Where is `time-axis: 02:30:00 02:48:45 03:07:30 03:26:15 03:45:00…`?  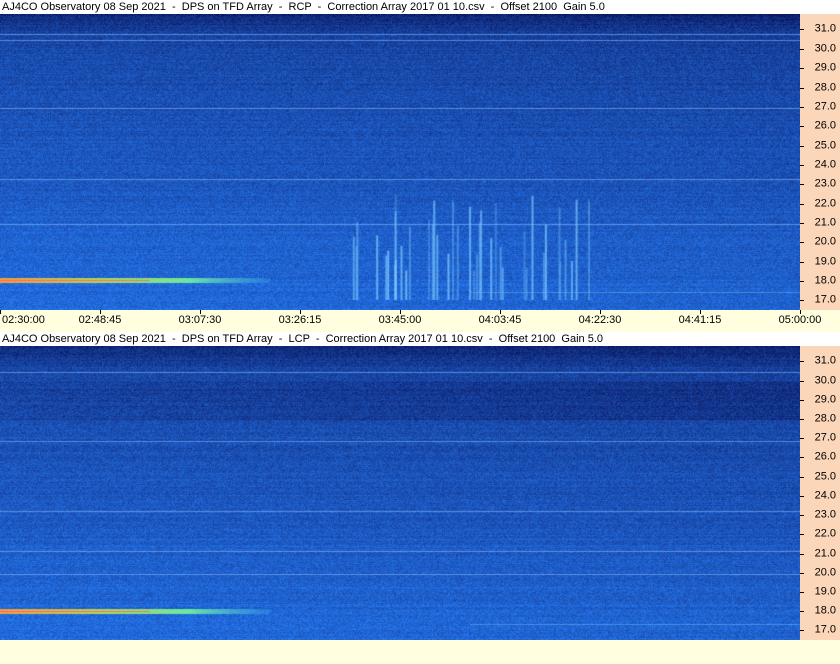 time-axis: 02:30:00 02:48:45 03:07:30 03:26:15 03:45:00… is located at coordinates (420, 321).